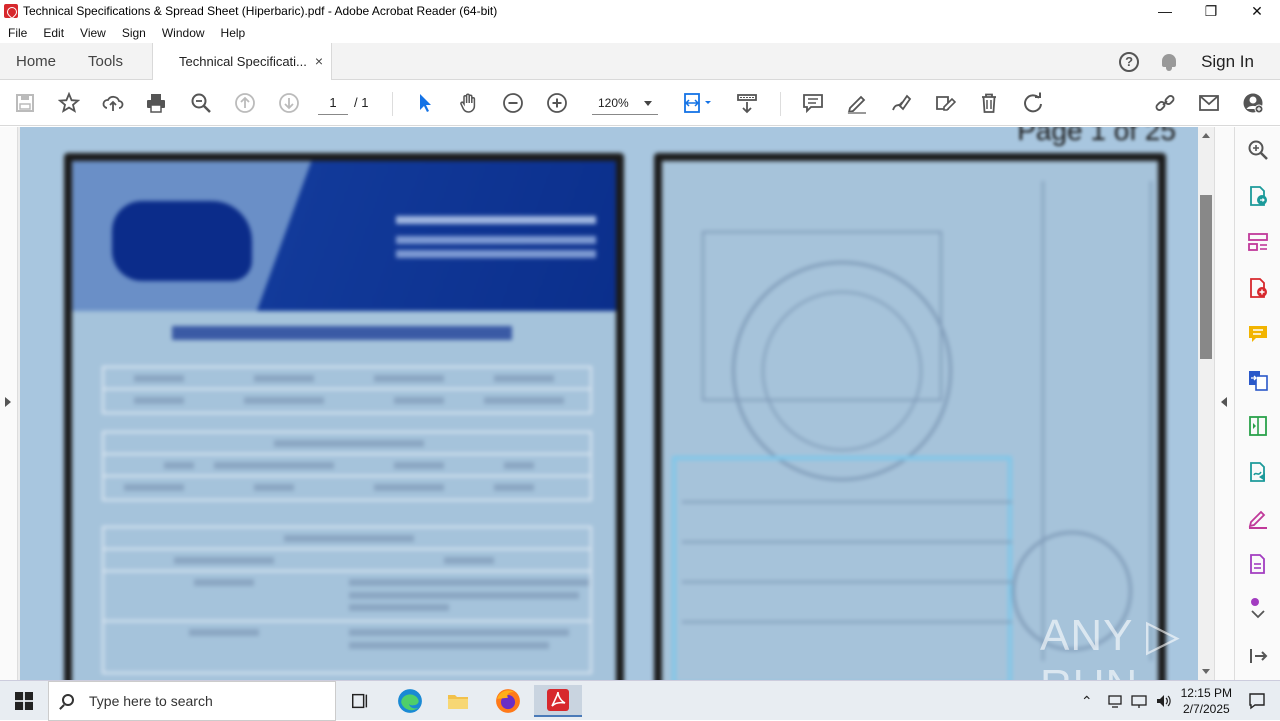 This screenshot has height=721, width=1280. What do you see at coordinates (182, 241) in the screenshot?
I see `pump-image` at bounding box center [182, 241].